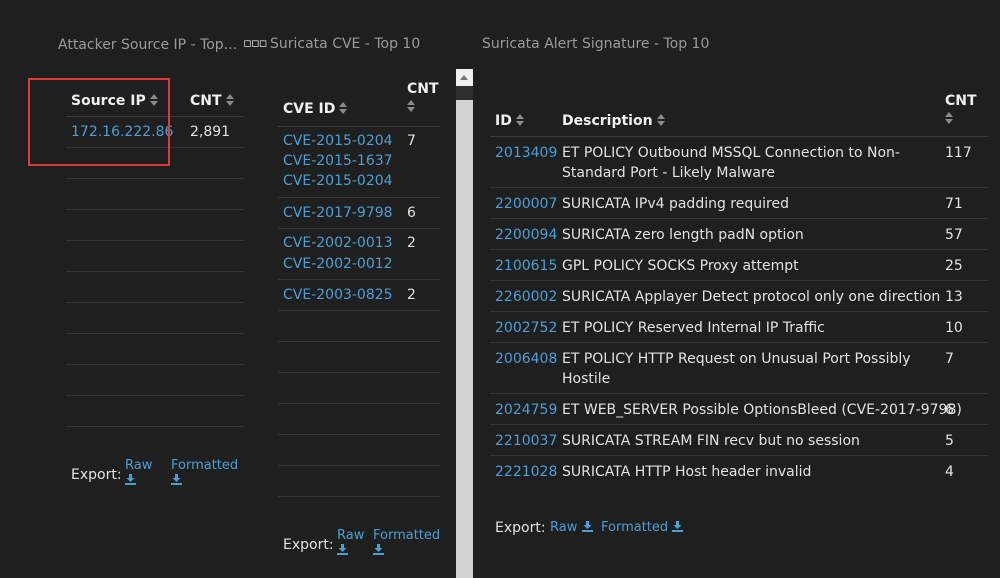 This screenshot has width=1000, height=578. Describe the element at coordinates (526, 472) in the screenshot. I see `signature-id-link: 2221028` at that location.